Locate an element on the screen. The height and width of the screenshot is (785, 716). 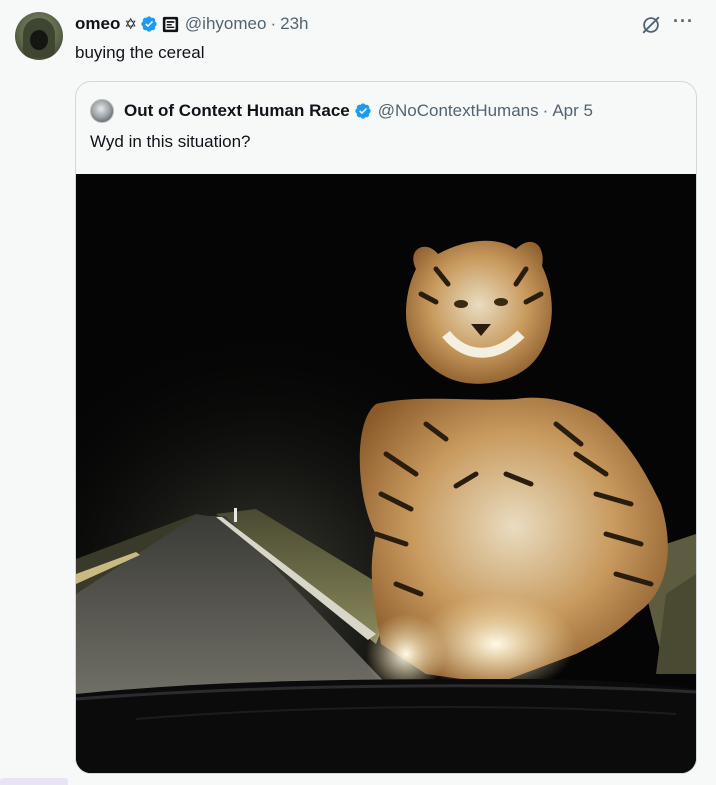
bottom-tab-fragment is located at coordinates (34, 781).